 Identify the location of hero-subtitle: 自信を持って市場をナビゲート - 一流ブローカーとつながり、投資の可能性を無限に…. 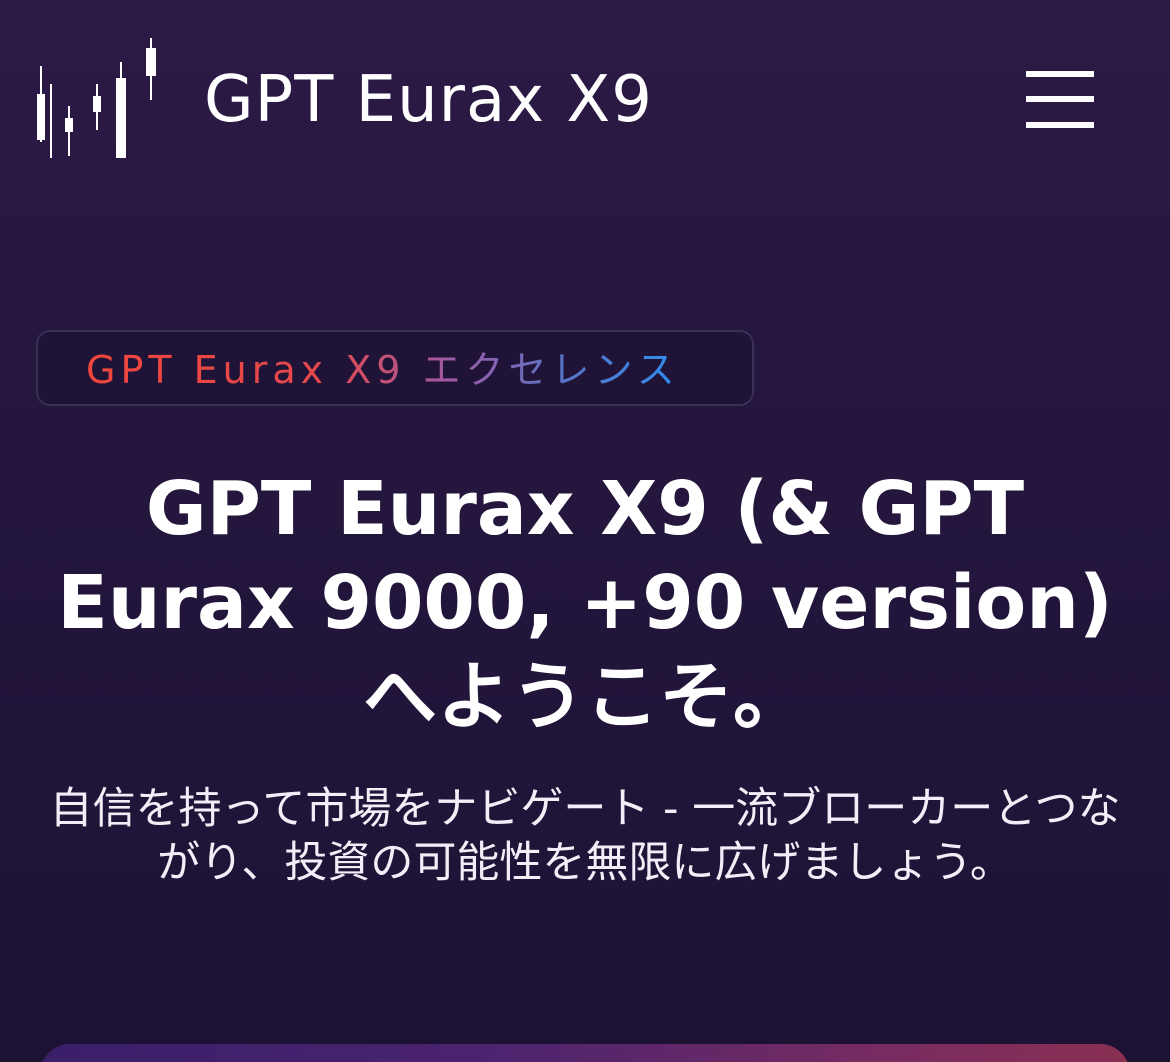
(585, 836).